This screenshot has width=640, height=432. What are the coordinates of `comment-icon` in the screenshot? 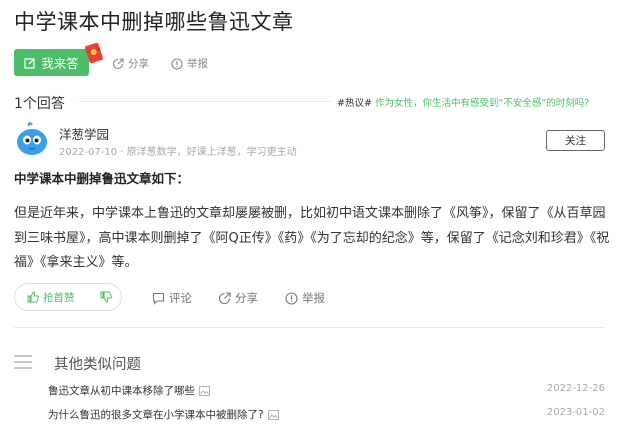 It's located at (158, 298).